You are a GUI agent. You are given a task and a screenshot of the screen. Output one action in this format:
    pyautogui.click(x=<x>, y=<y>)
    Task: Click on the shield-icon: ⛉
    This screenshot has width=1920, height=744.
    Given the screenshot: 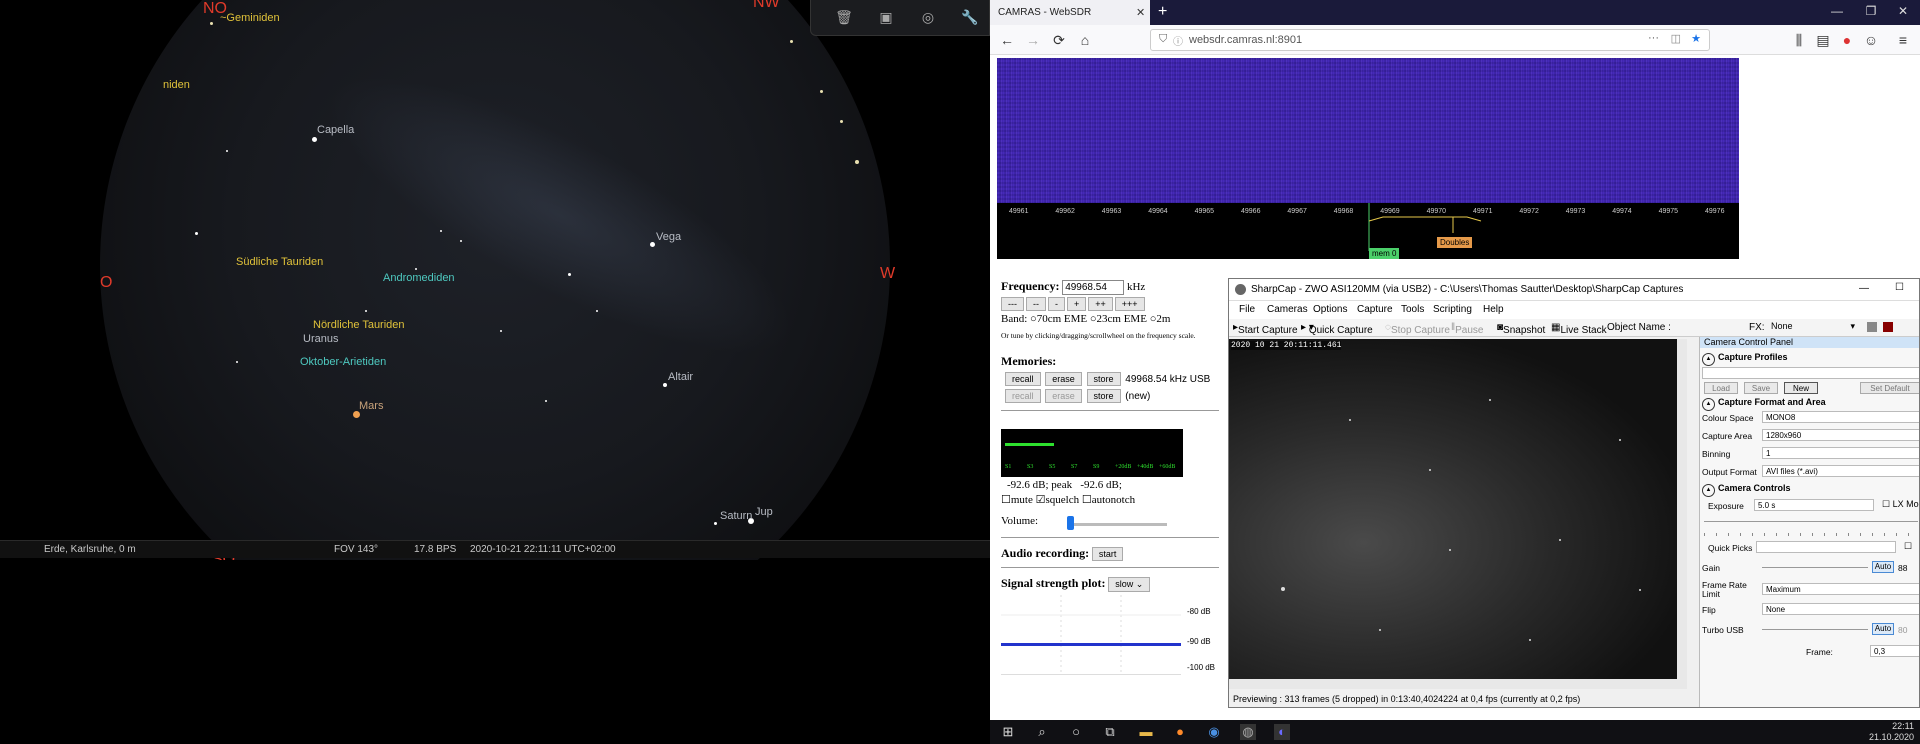 What is the action you would take?
    pyautogui.click(x=1163, y=39)
    